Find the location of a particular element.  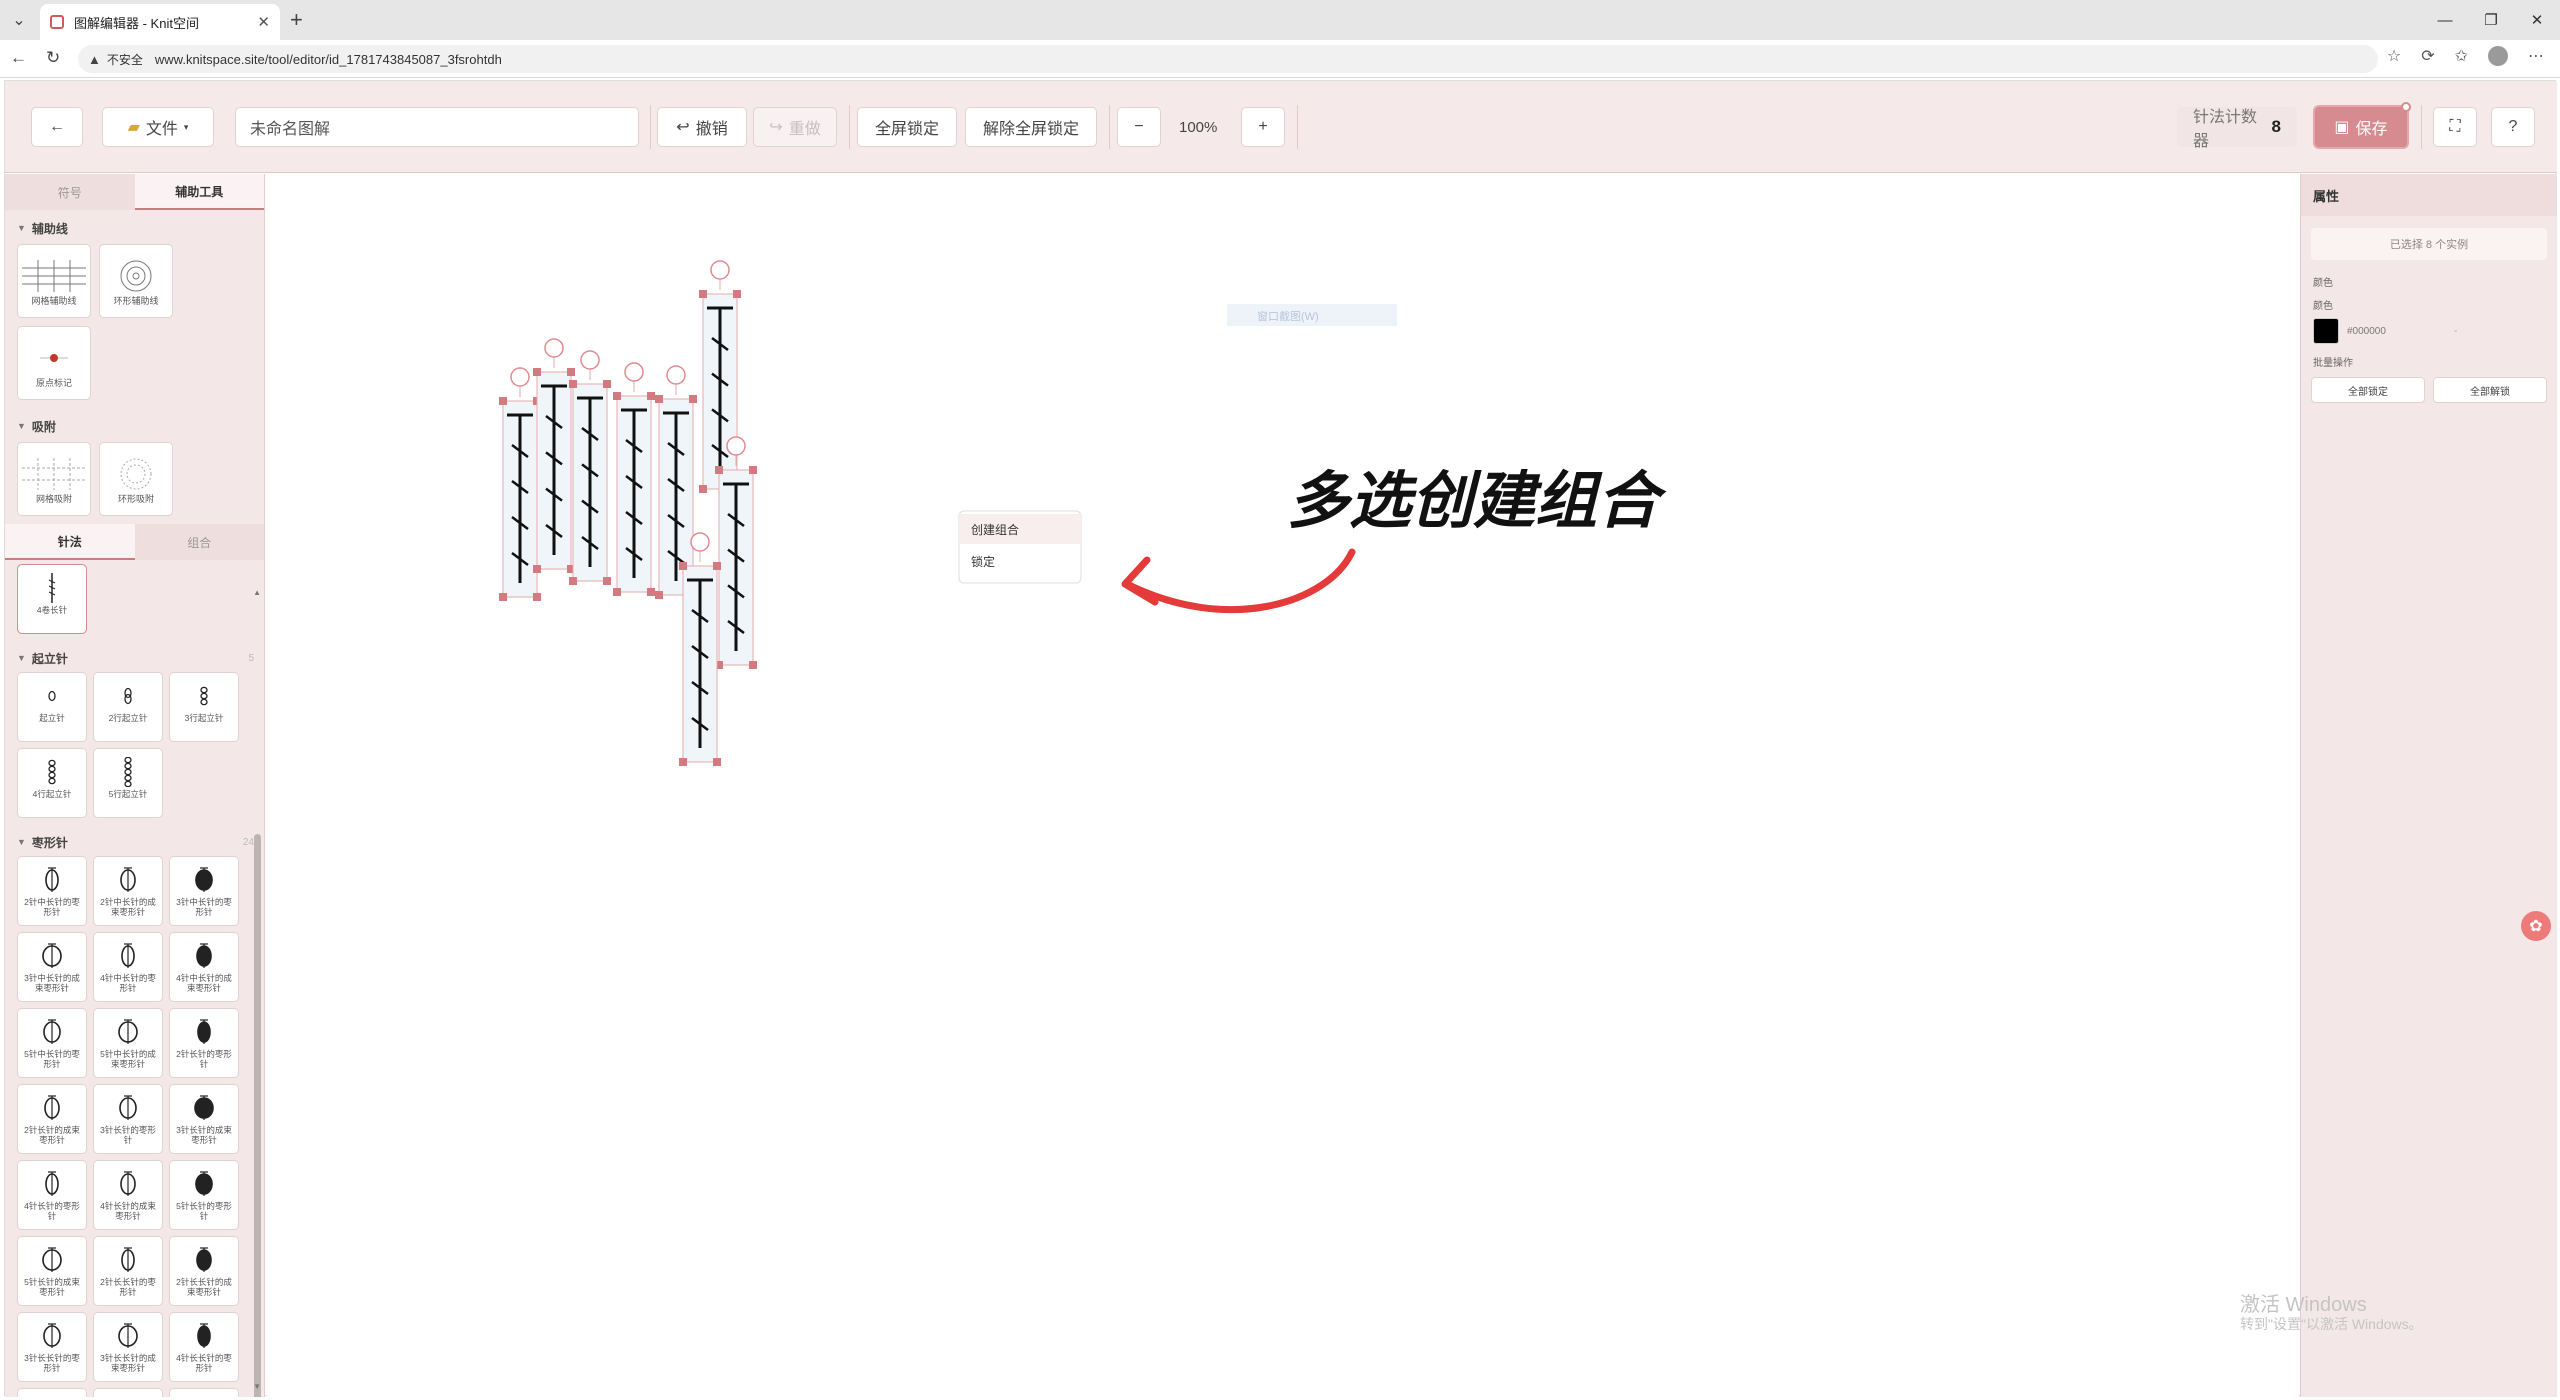

stitch-symbol-card: 4行起立针 is located at coordinates (52, 783).